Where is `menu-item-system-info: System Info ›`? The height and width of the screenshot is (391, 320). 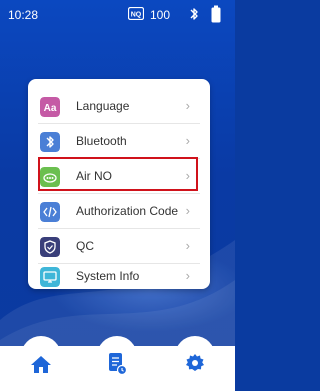 menu-item-system-info: System Info › is located at coordinates (119, 276).